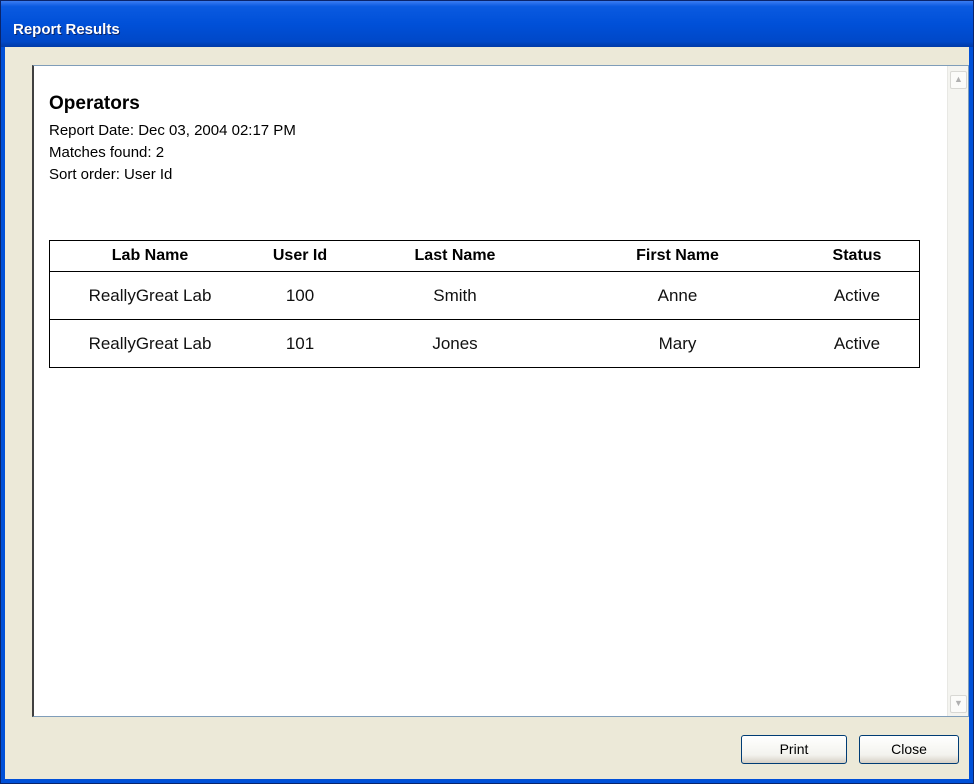 The height and width of the screenshot is (784, 974). I want to click on window-border-bottom, so click(487, 781).